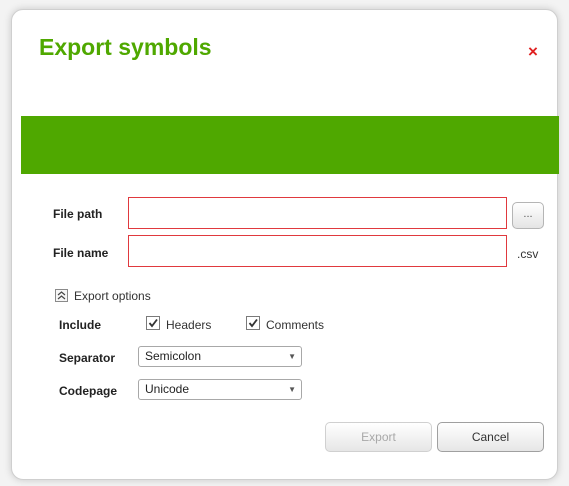  I want to click on headers-checkbox-label: Headers, so click(188, 325).